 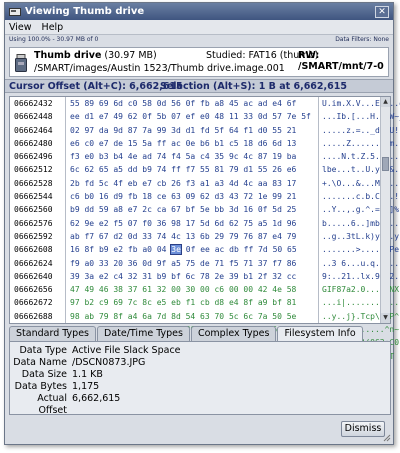 What do you see at coordinates (359, 276) in the screenshot?
I see `ascii-row: 9:..21..lx.9./2.` at bounding box center [359, 276].